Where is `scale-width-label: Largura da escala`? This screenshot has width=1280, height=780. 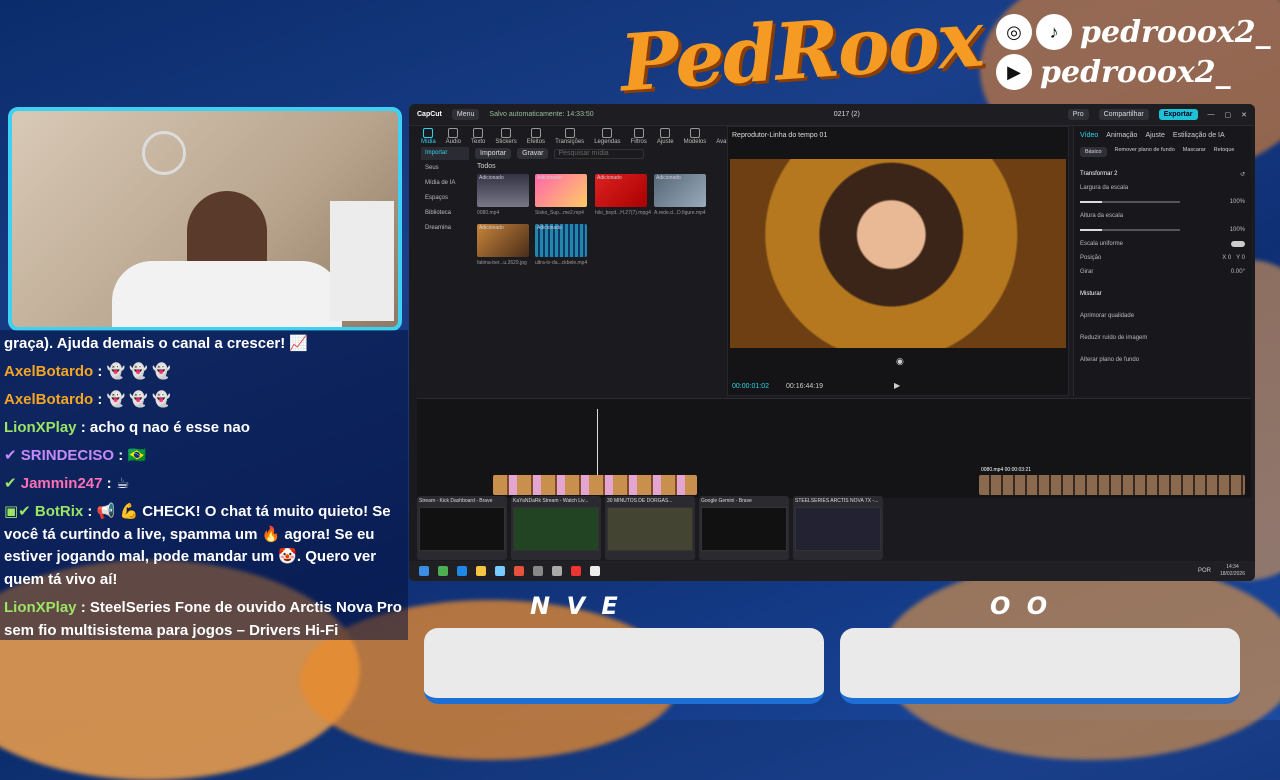 scale-width-label: Largura da escala is located at coordinates (1104, 188).